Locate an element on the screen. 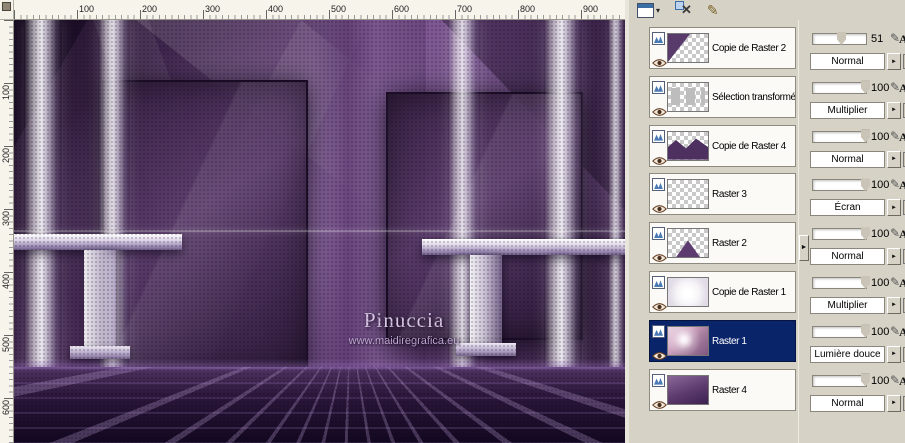 The image size is (905, 443). layer-name-label: Sélection transformée is located at coordinates (754, 97).